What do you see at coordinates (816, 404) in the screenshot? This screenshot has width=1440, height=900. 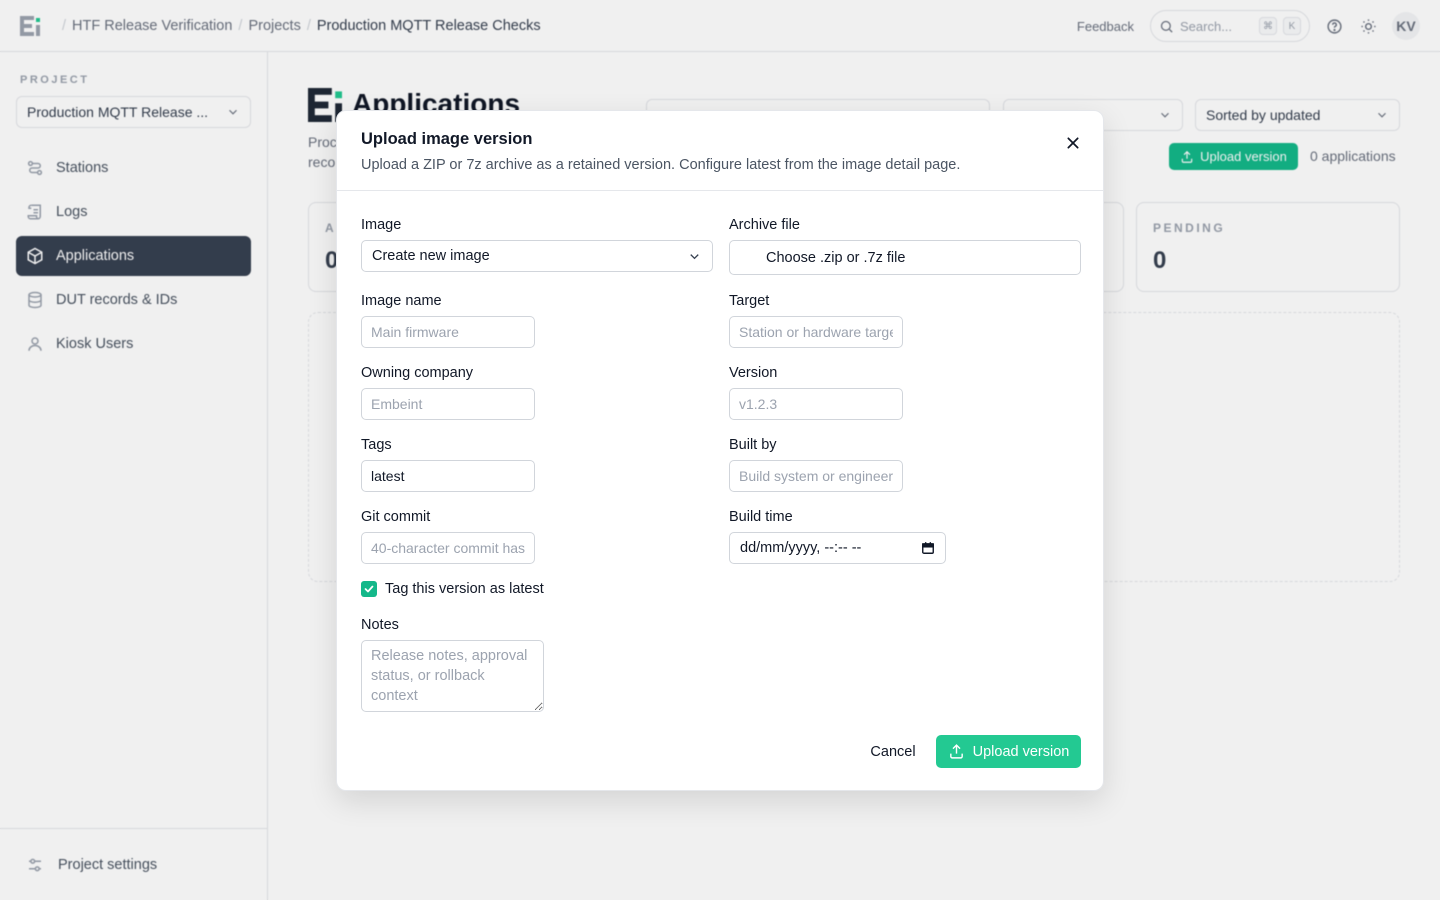 I see `version-input` at bounding box center [816, 404].